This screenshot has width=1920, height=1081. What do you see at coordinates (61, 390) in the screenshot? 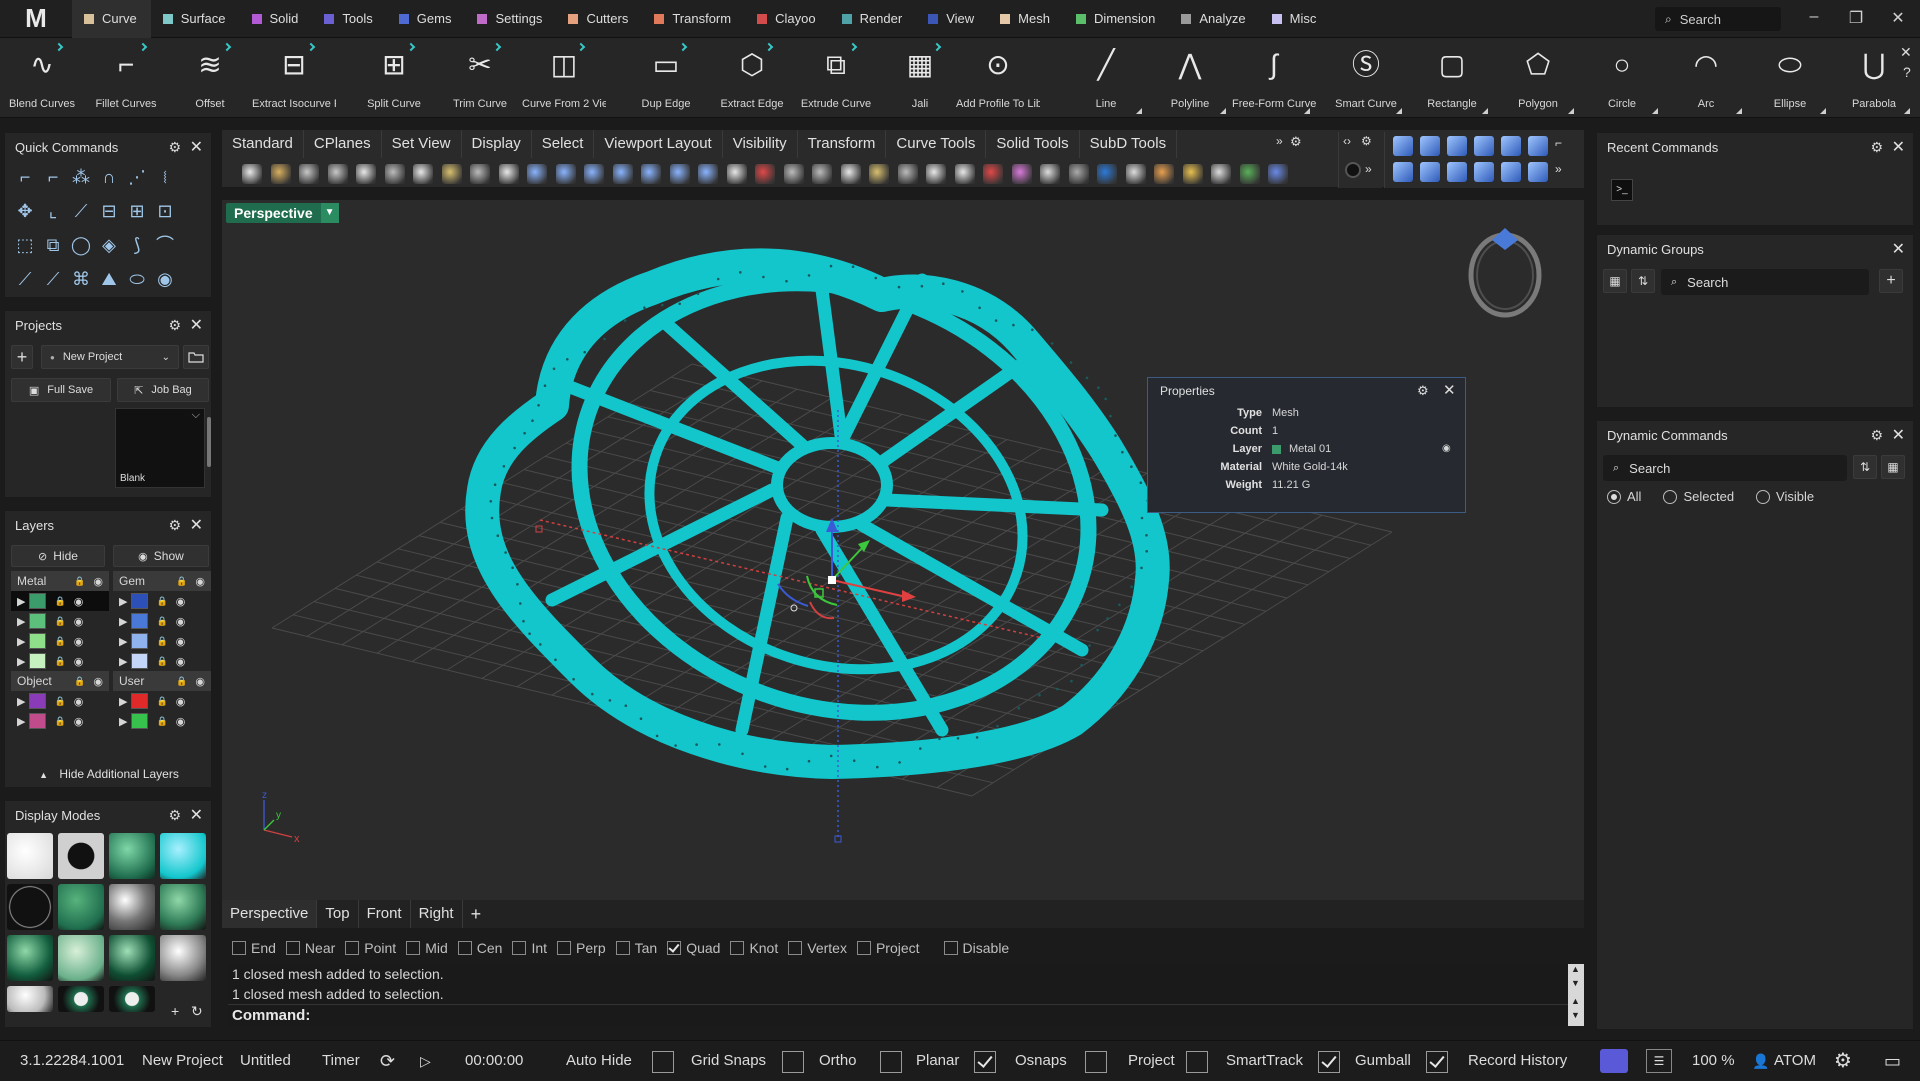
I see `full-save-button: ▣ Full Save` at bounding box center [61, 390].